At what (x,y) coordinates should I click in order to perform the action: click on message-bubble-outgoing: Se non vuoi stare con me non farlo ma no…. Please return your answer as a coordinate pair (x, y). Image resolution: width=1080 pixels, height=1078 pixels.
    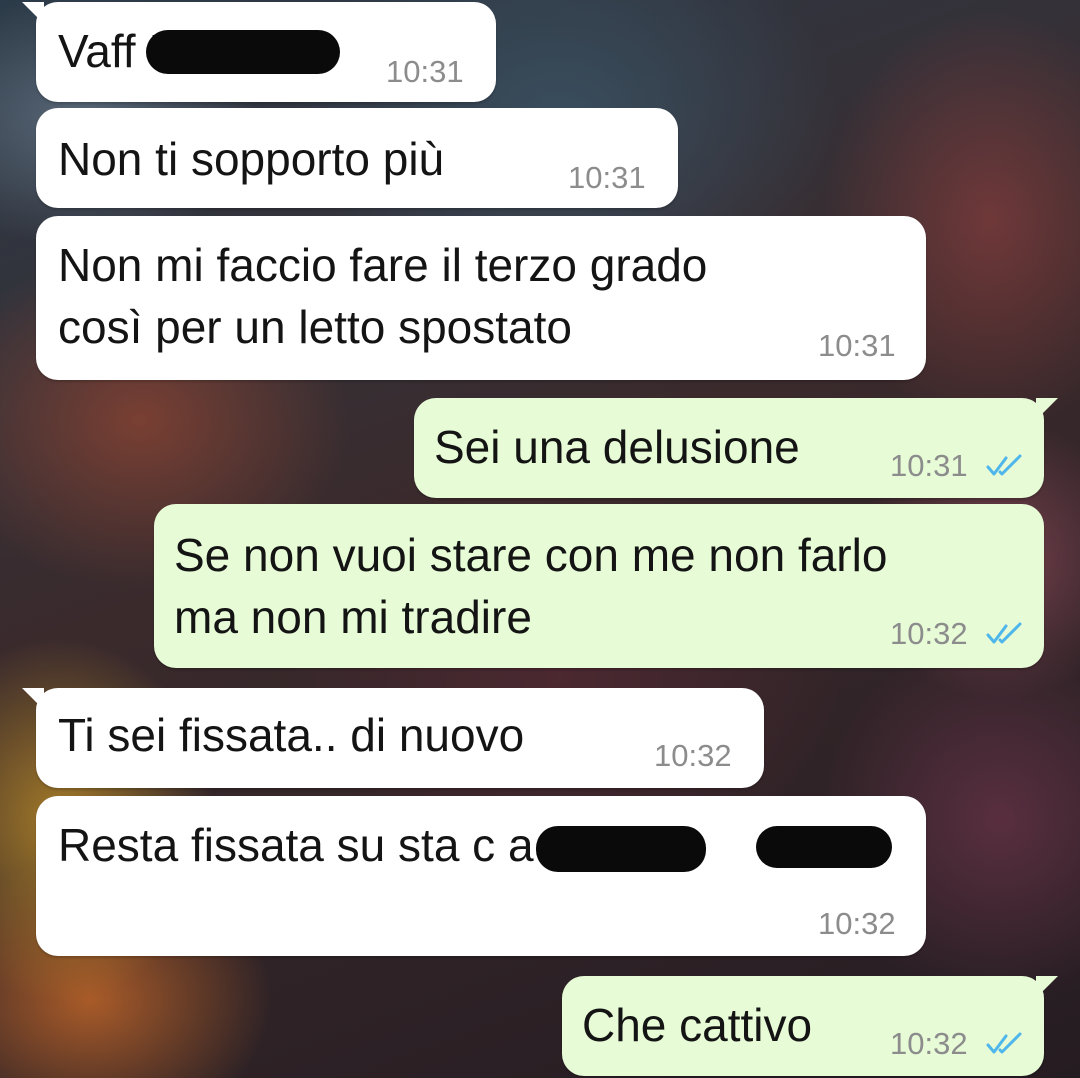
    Looking at the image, I should click on (599, 586).